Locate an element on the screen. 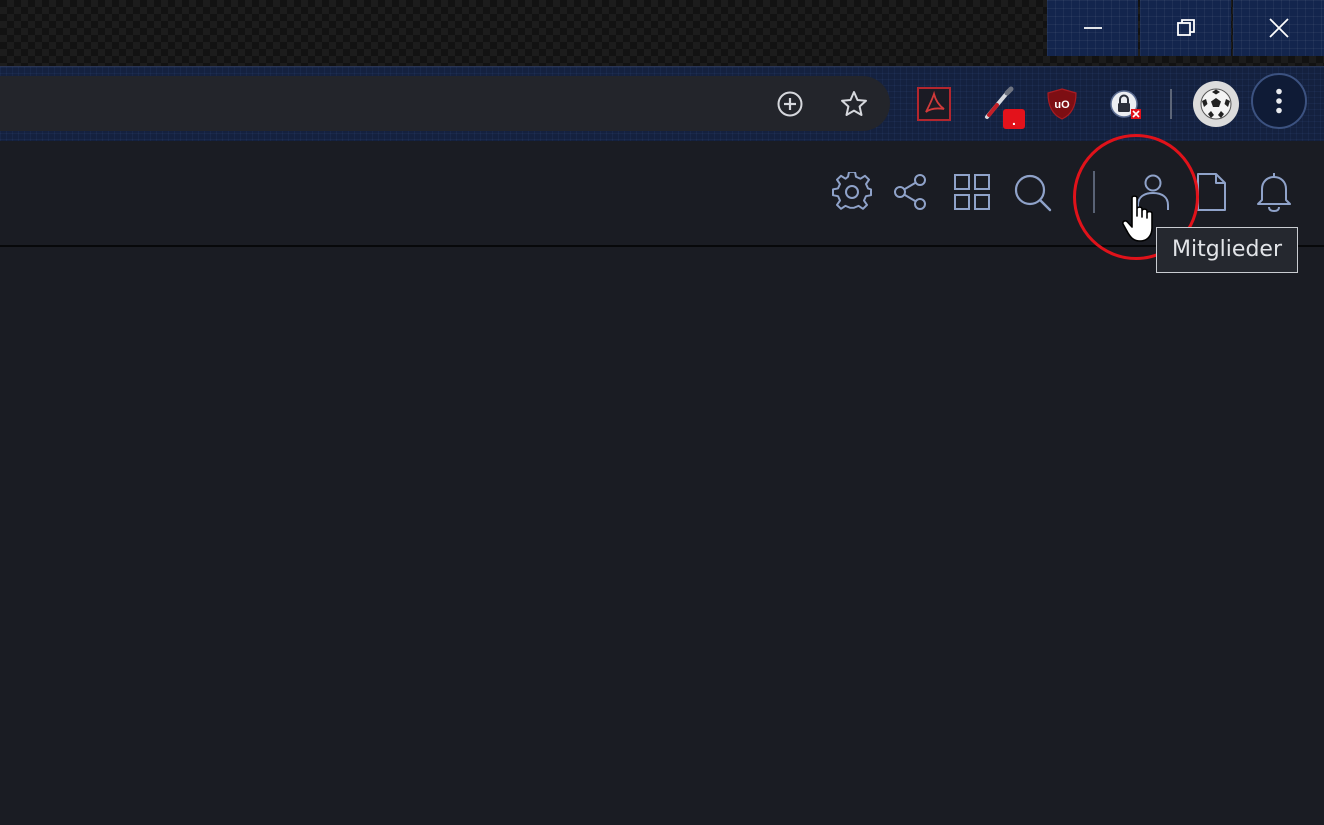 This screenshot has width=1324, height=825. search-button is located at coordinates (1032, 192).